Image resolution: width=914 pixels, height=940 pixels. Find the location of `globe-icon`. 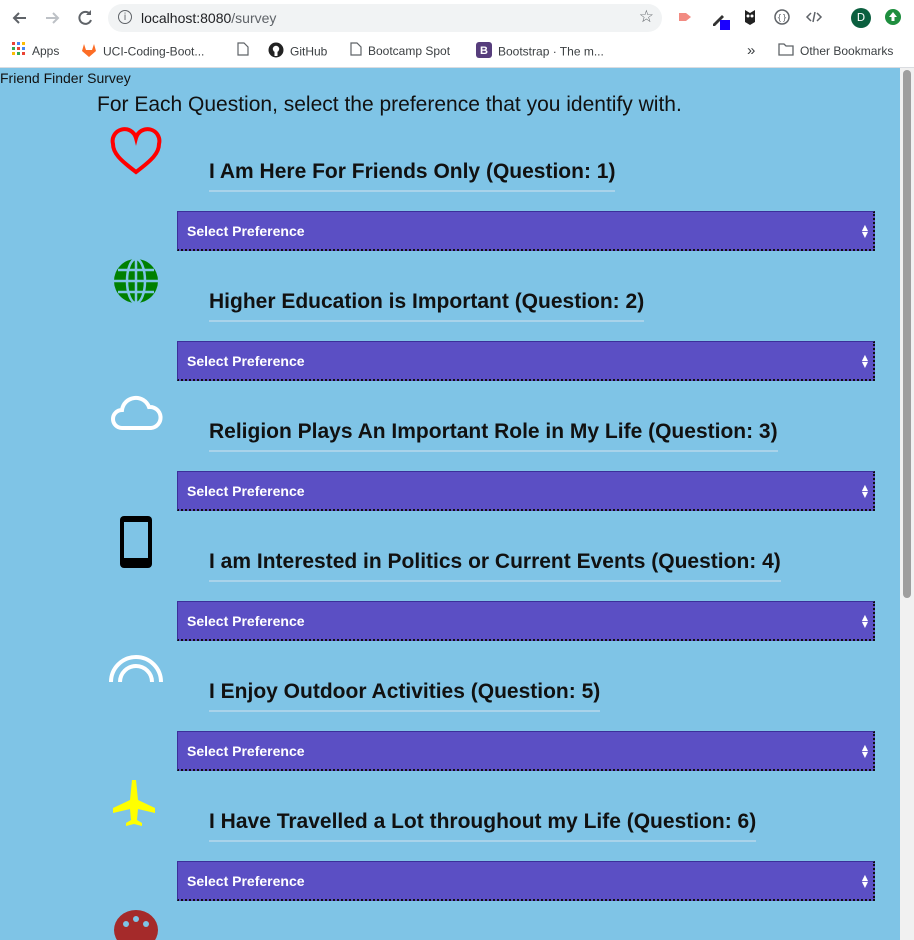

globe-icon is located at coordinates (136, 282).